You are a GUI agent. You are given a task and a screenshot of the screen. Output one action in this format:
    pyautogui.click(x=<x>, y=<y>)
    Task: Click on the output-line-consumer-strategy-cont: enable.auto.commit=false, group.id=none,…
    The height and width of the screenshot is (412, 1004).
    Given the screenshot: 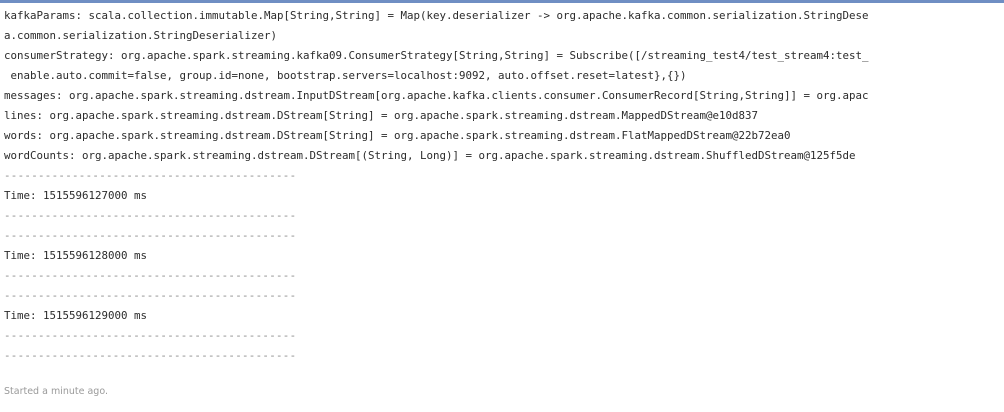 What is the action you would take?
    pyautogui.click(x=345, y=75)
    